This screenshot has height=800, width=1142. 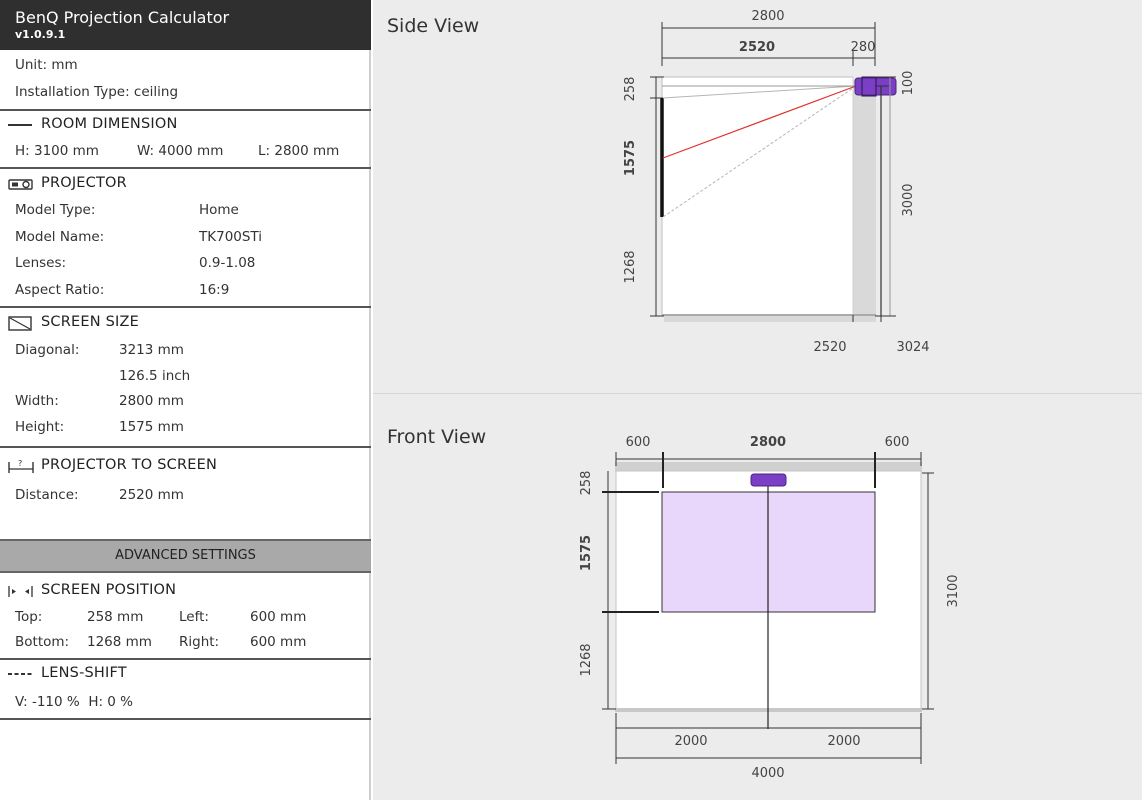 What do you see at coordinates (768, 480) in the screenshot?
I see `projector-front` at bounding box center [768, 480].